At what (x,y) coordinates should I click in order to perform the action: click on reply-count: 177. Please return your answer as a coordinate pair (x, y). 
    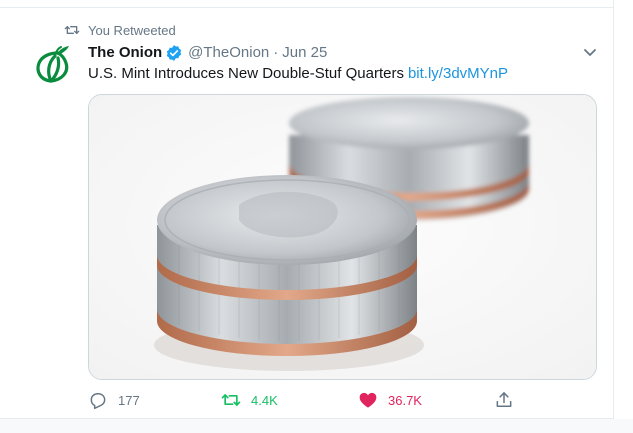
    Looking at the image, I should click on (129, 400).